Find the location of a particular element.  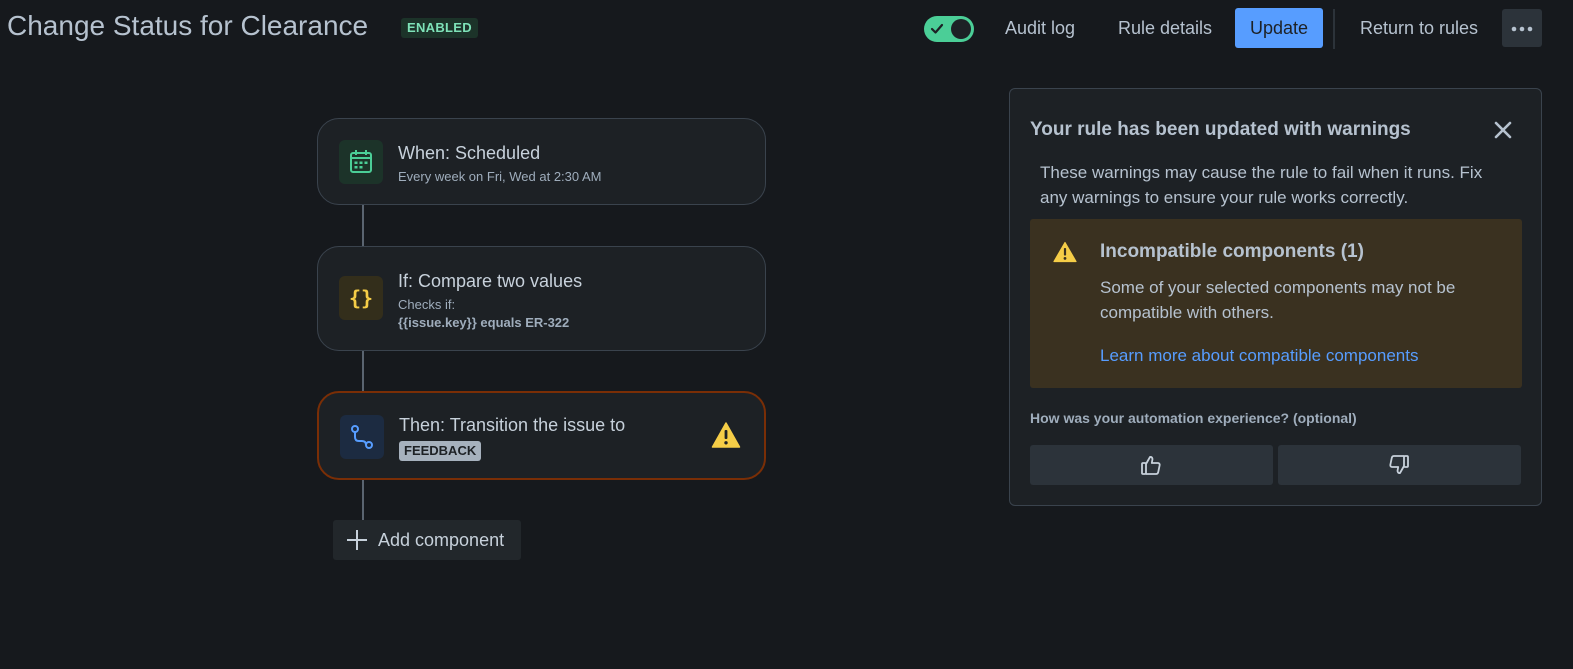

thumbs-up-button is located at coordinates (1151, 465).